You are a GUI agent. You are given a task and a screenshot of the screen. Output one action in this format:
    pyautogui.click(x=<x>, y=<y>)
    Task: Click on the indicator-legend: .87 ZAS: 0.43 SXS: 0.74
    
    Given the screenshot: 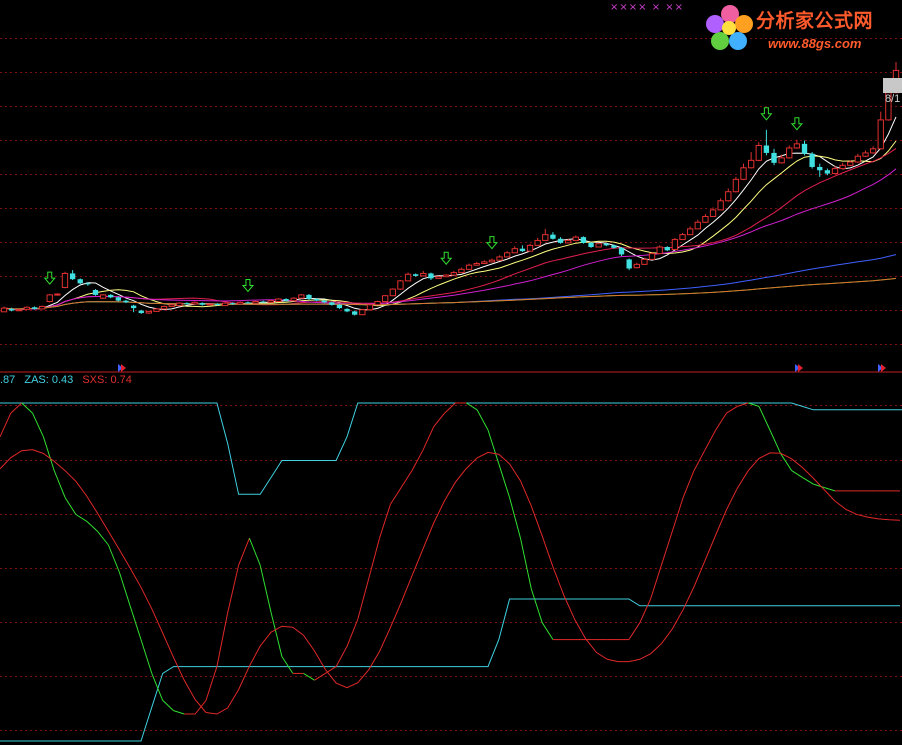 What is the action you would take?
    pyautogui.click(x=69, y=380)
    